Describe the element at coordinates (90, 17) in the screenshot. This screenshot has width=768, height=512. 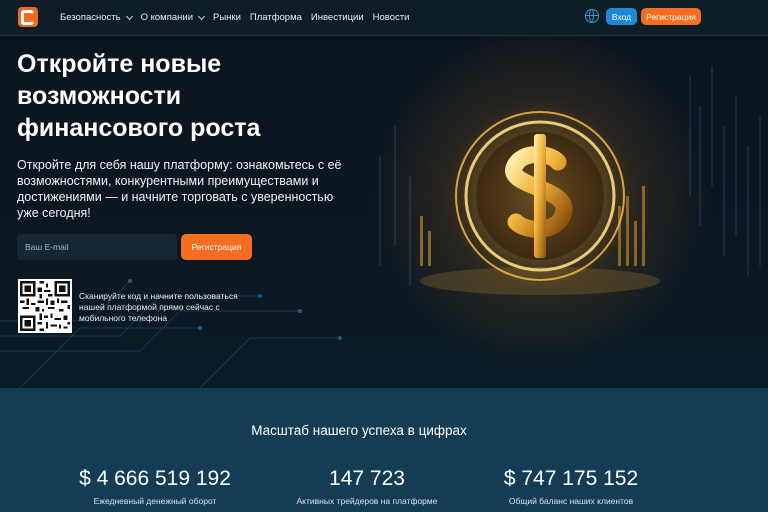
I see `nav-item-label: Безопасность` at that location.